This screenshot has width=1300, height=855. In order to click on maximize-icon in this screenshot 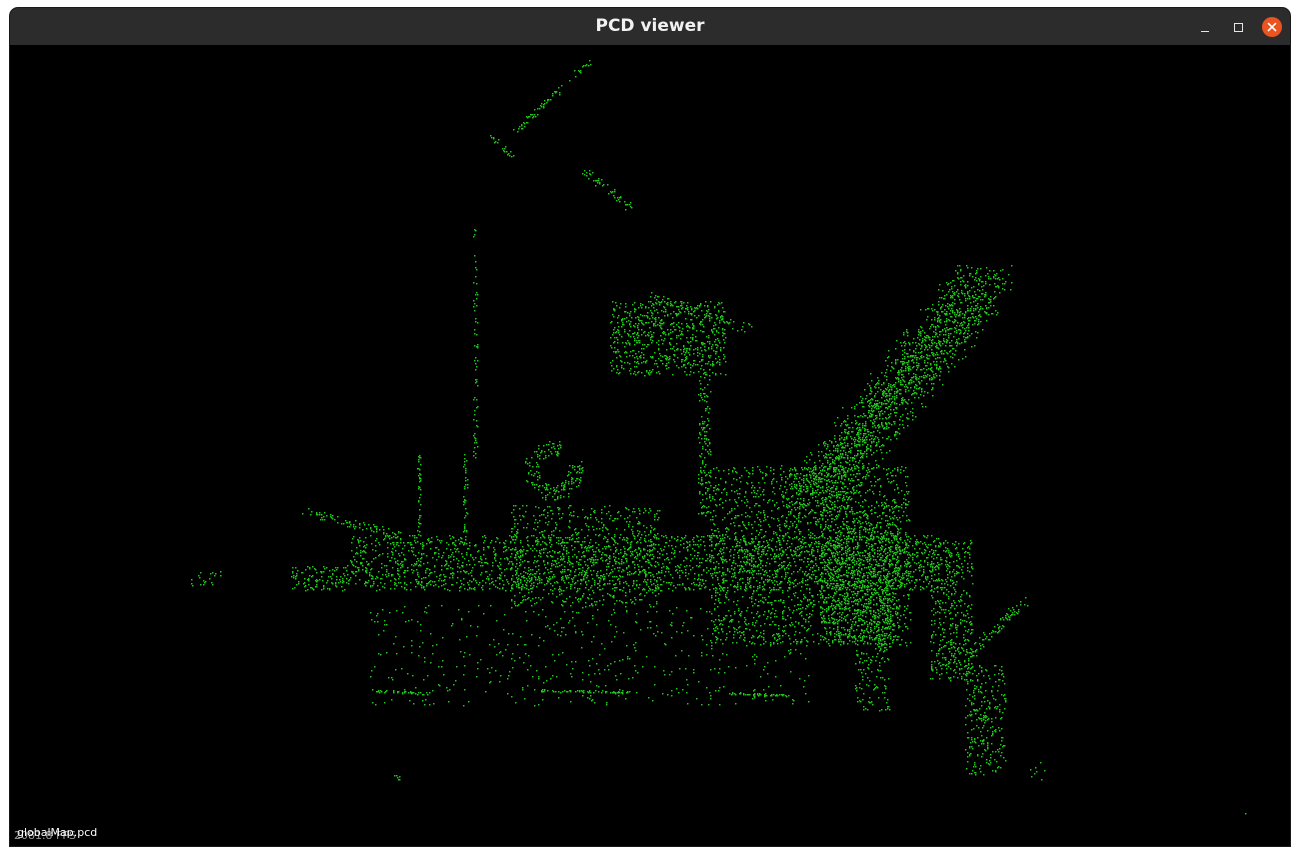, I will do `click(1238, 27)`.